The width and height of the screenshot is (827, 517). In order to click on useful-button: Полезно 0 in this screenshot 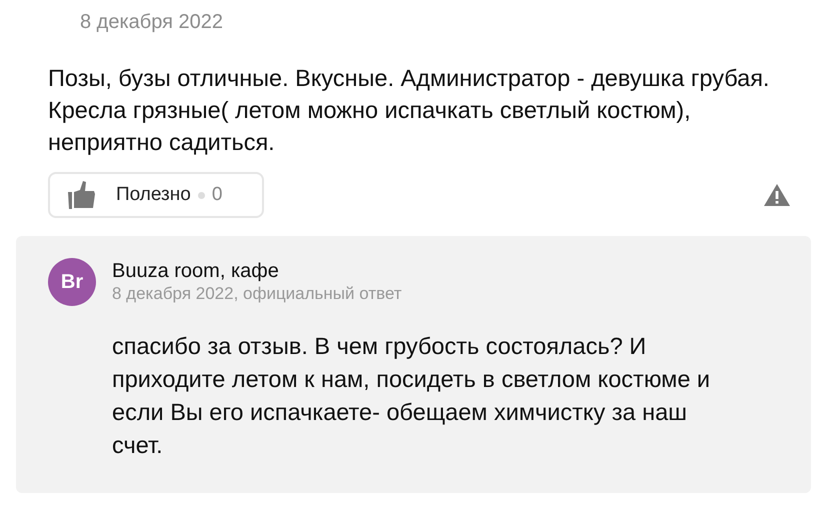, I will do `click(156, 195)`.